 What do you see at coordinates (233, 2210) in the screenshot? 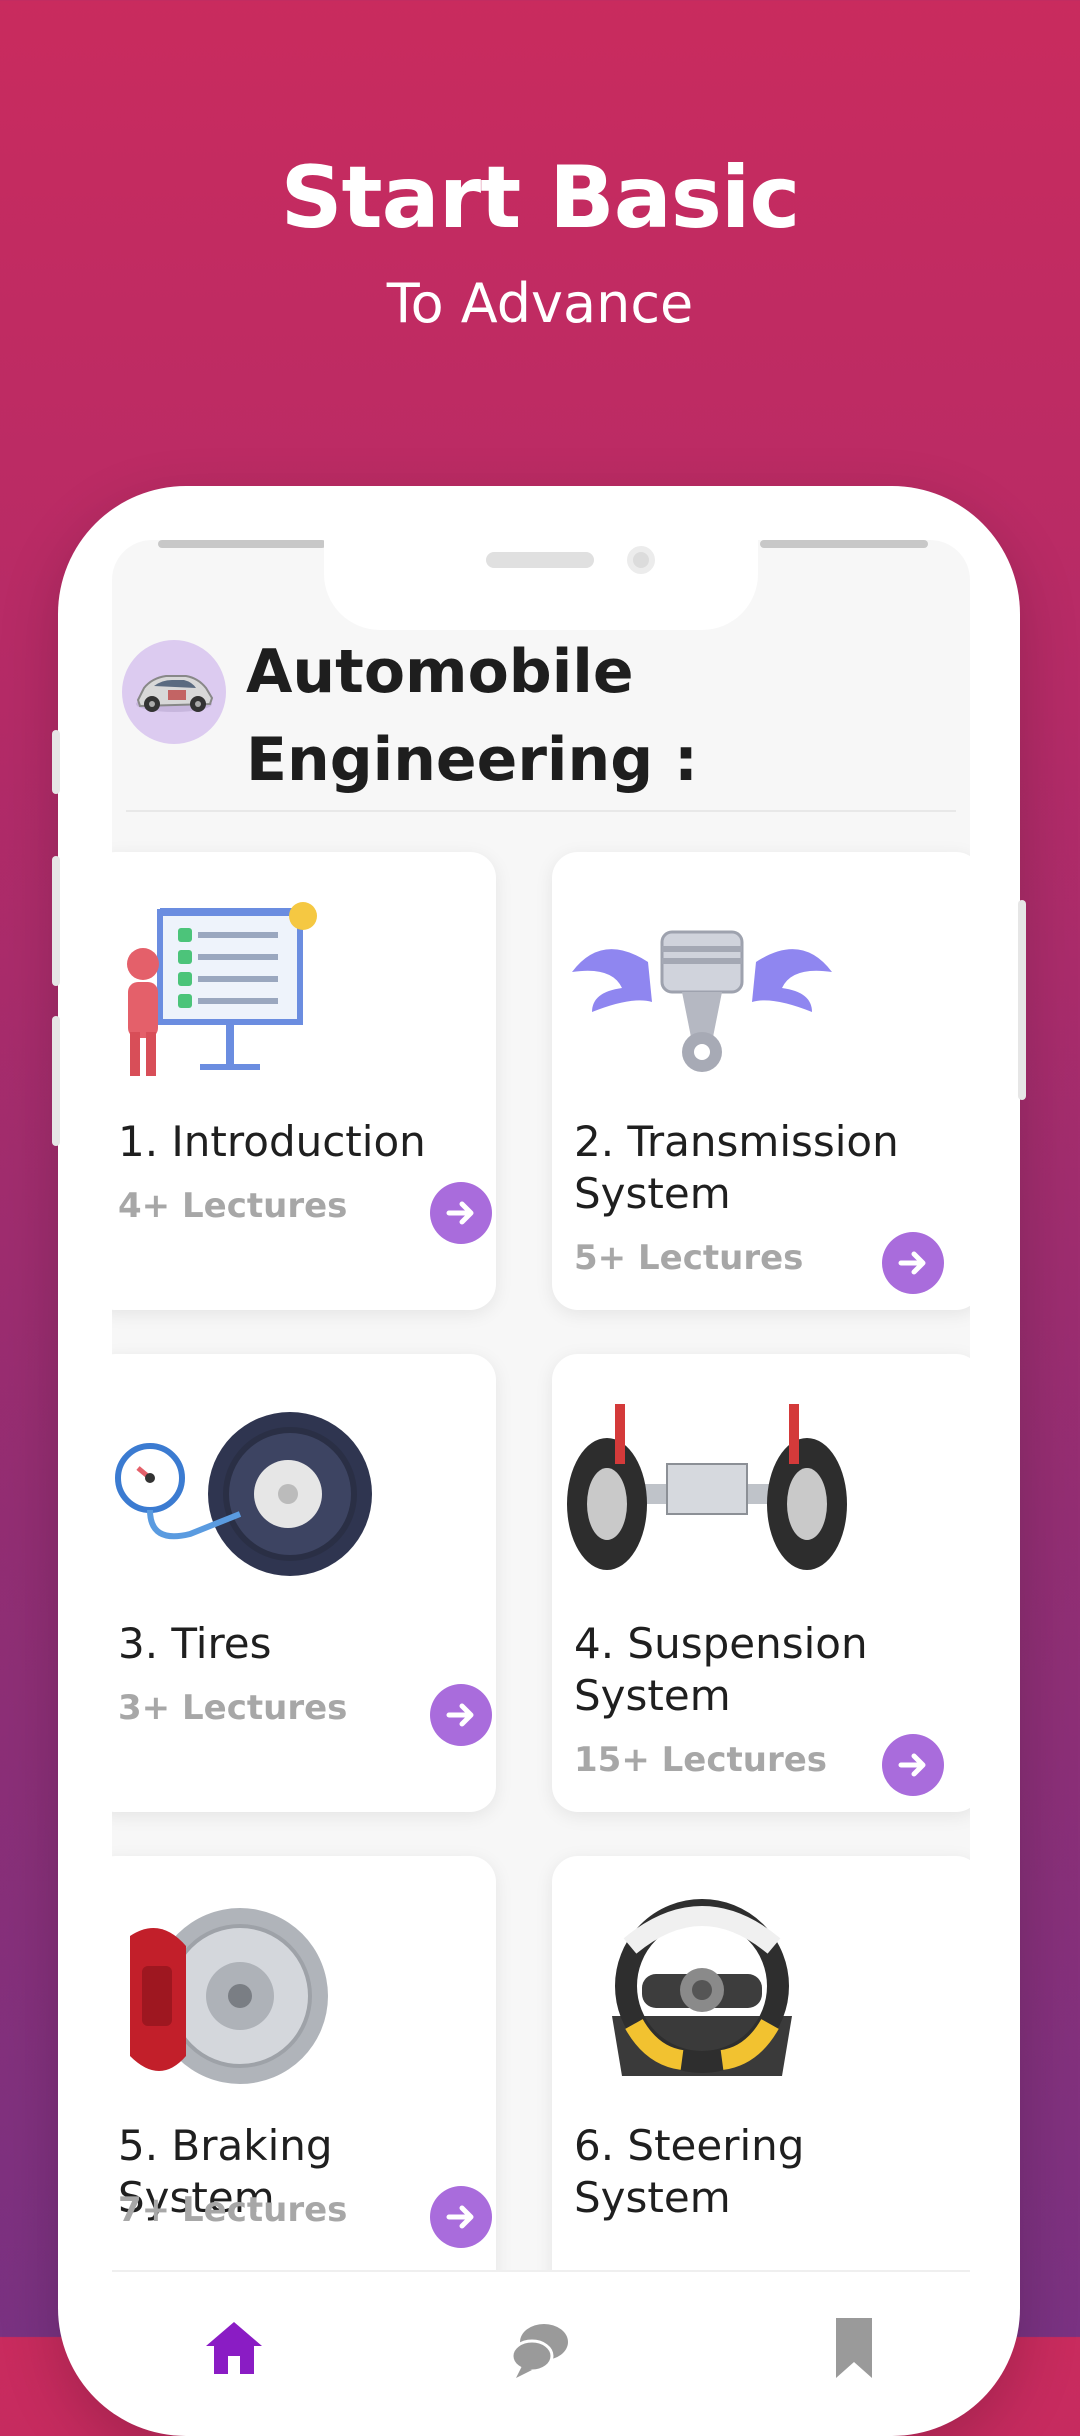
I see `course-lectures: 7+ Lectures` at bounding box center [233, 2210].